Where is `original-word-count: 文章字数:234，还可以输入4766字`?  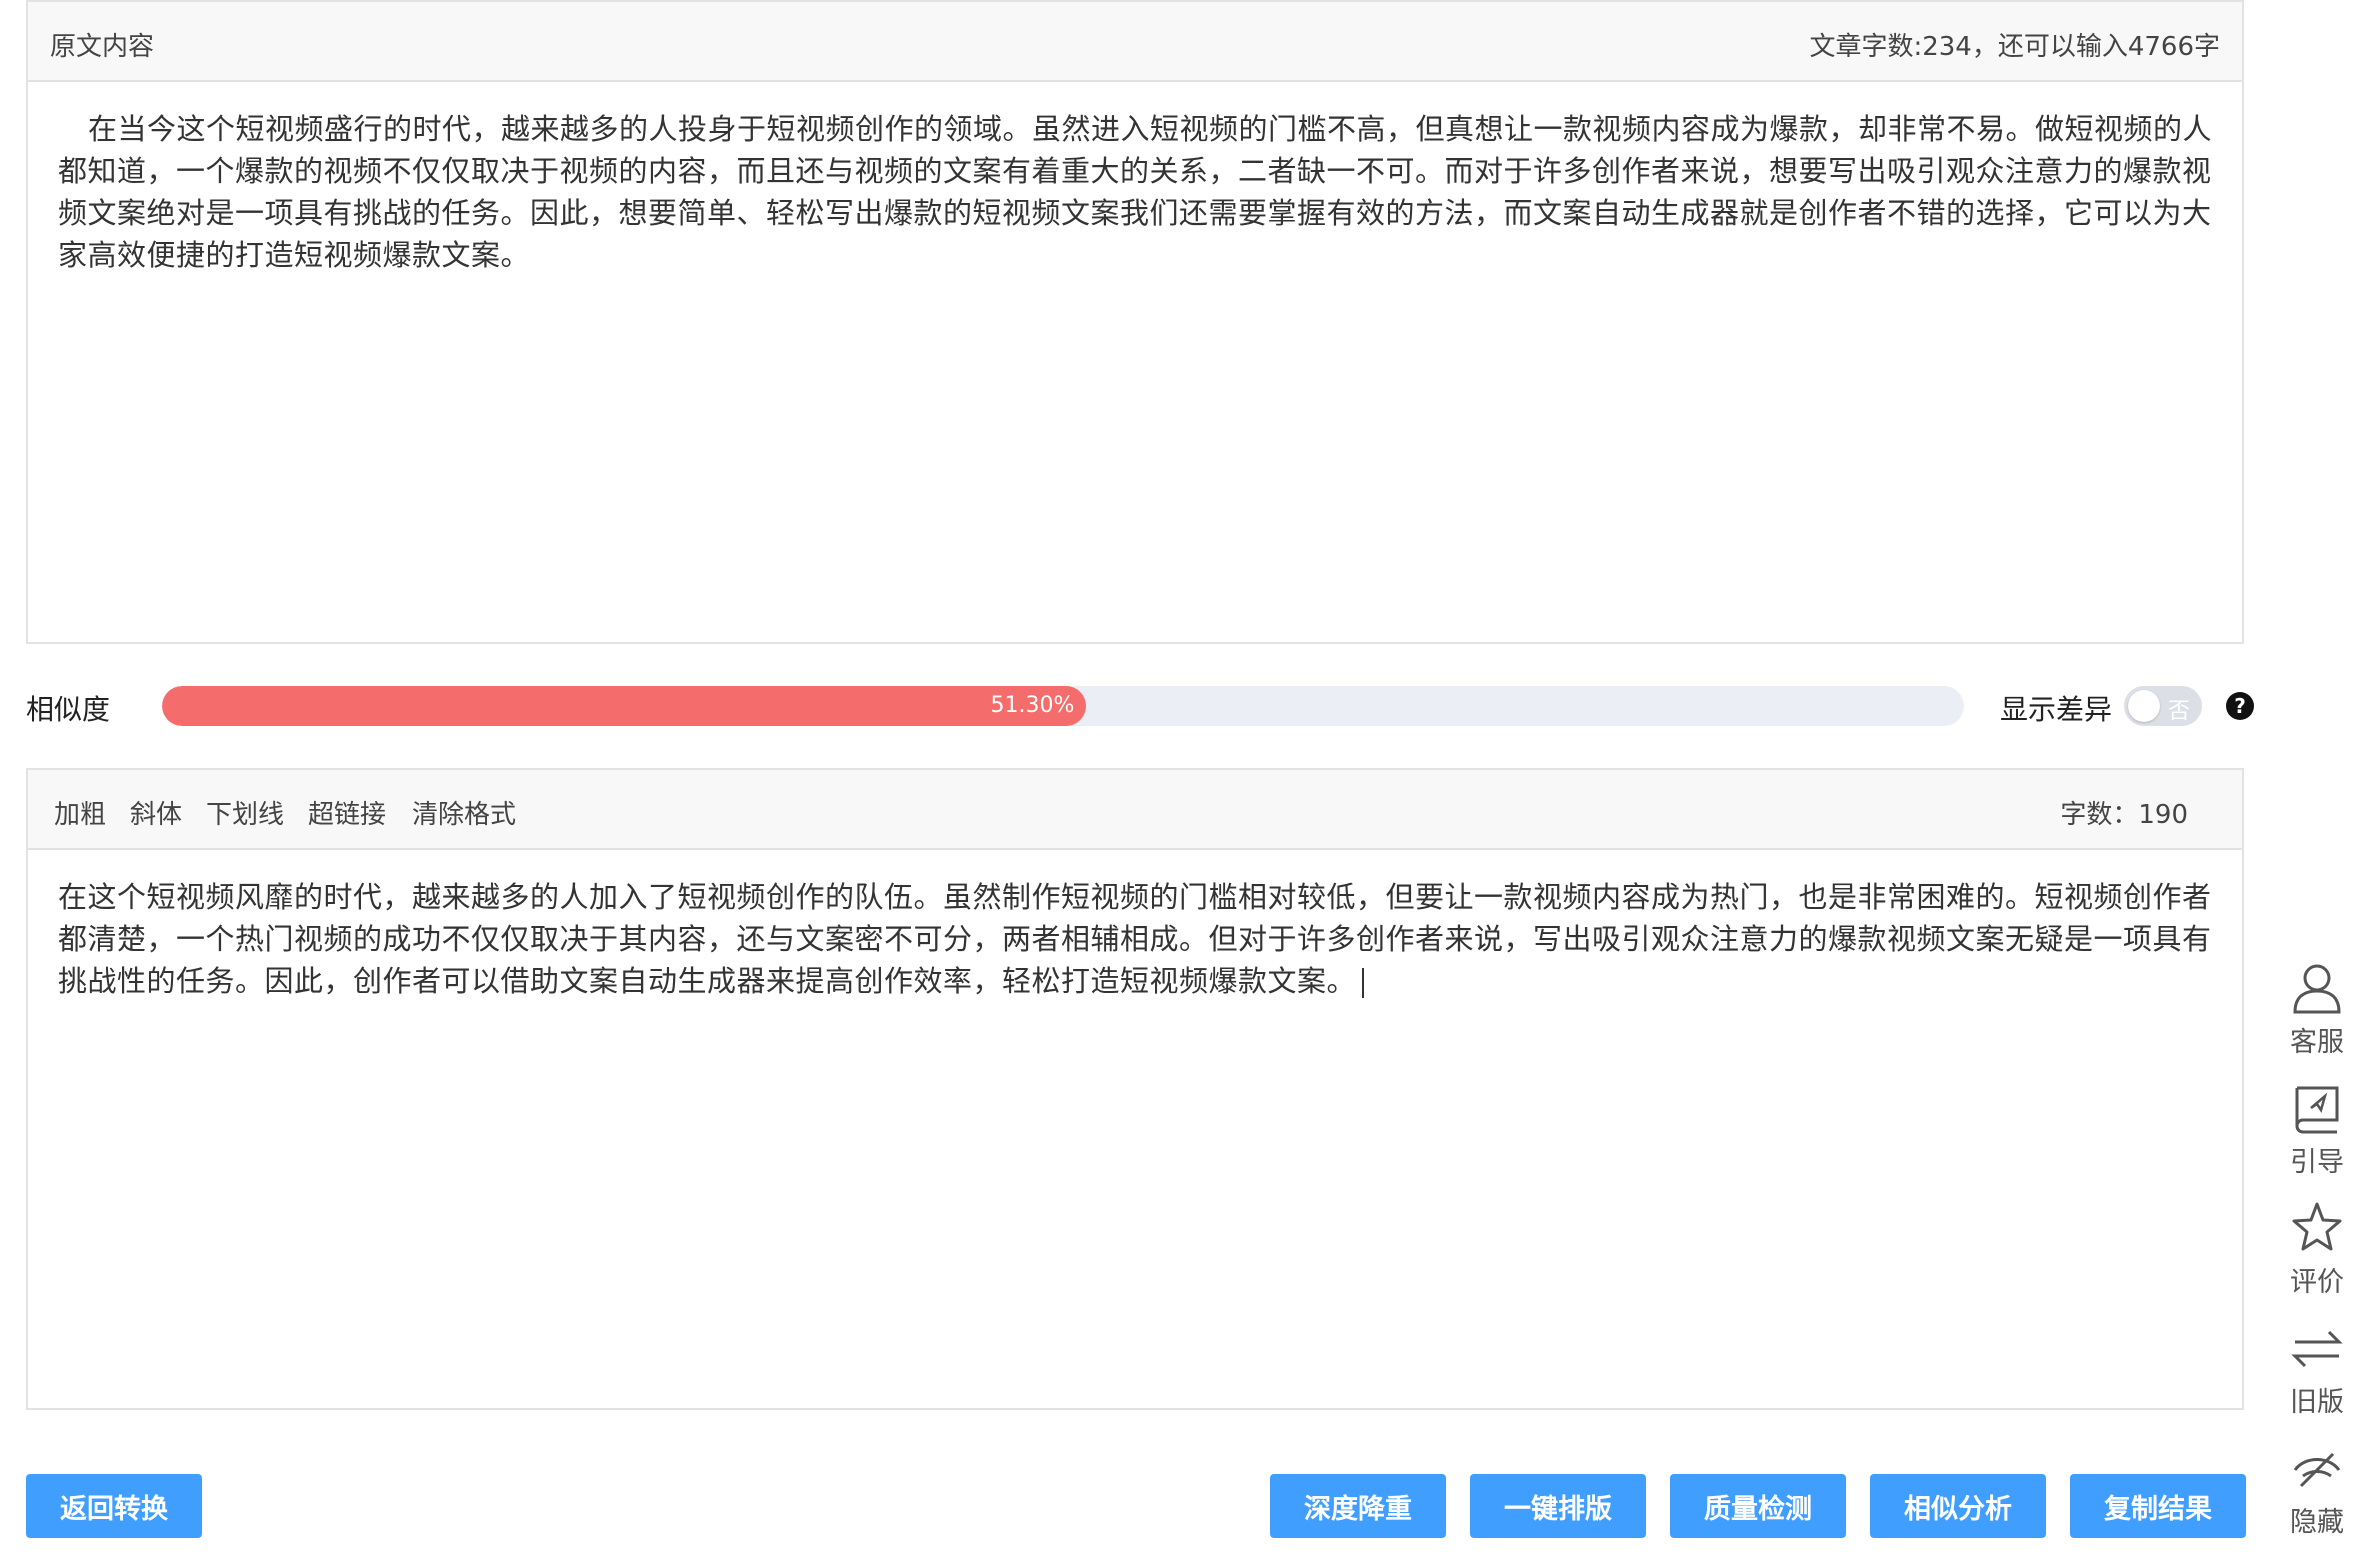 original-word-count: 文章字数:234，还可以输入4766字 is located at coordinates (2014, 47).